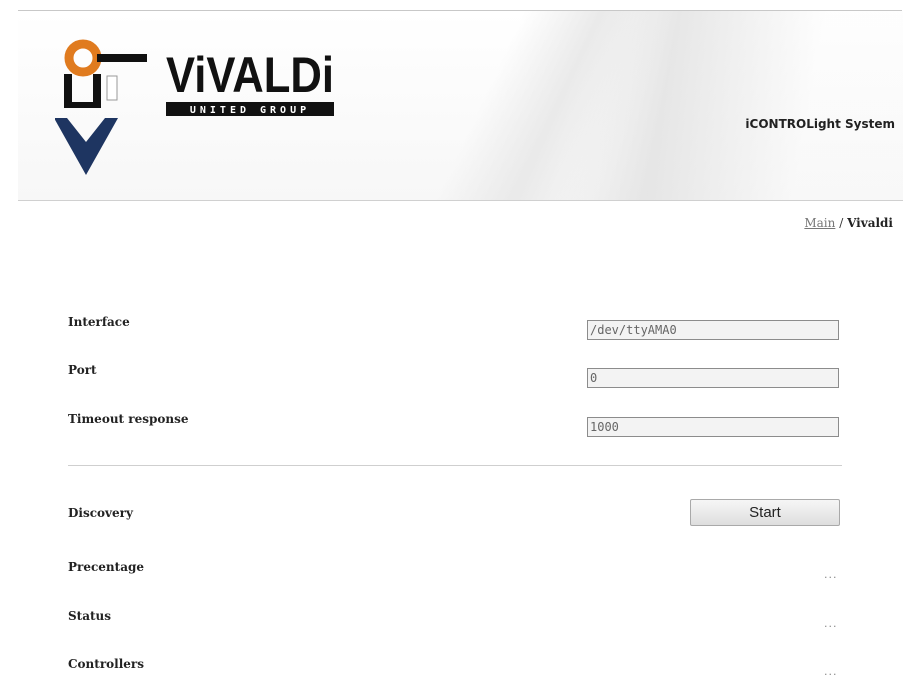 The image size is (903, 678). Describe the element at coordinates (713, 330) in the screenshot. I see `interface-field` at that location.